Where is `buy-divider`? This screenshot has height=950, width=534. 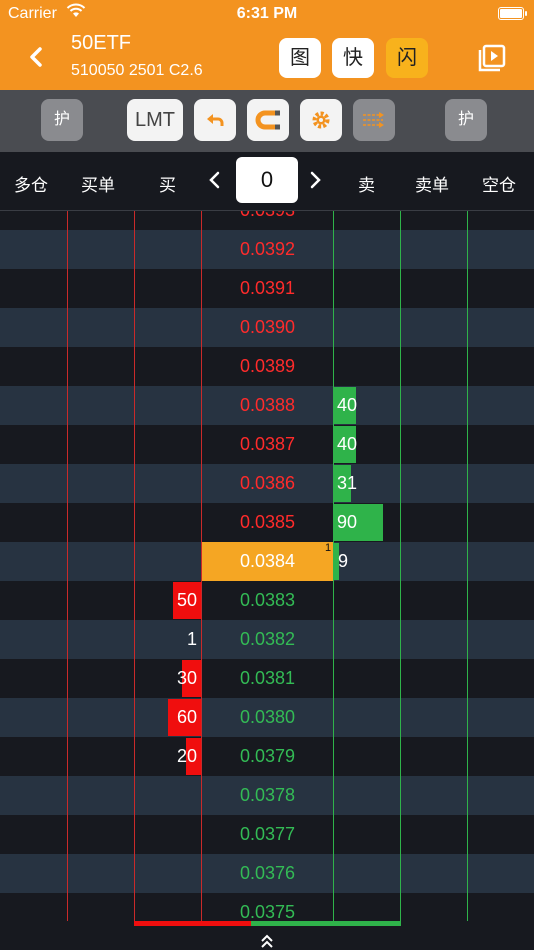
buy-divider is located at coordinates (201, 566).